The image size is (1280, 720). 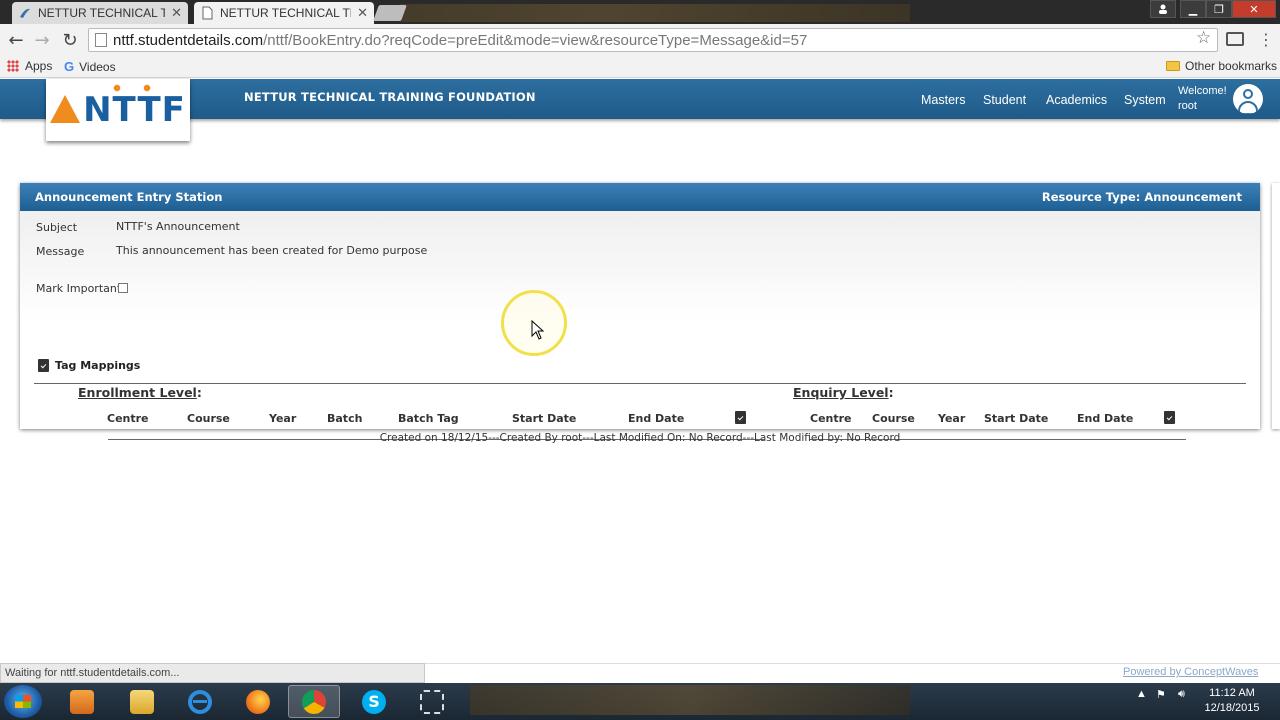 What do you see at coordinates (1203, 38) in the screenshot?
I see `bookmark-star-icon: ☆` at bounding box center [1203, 38].